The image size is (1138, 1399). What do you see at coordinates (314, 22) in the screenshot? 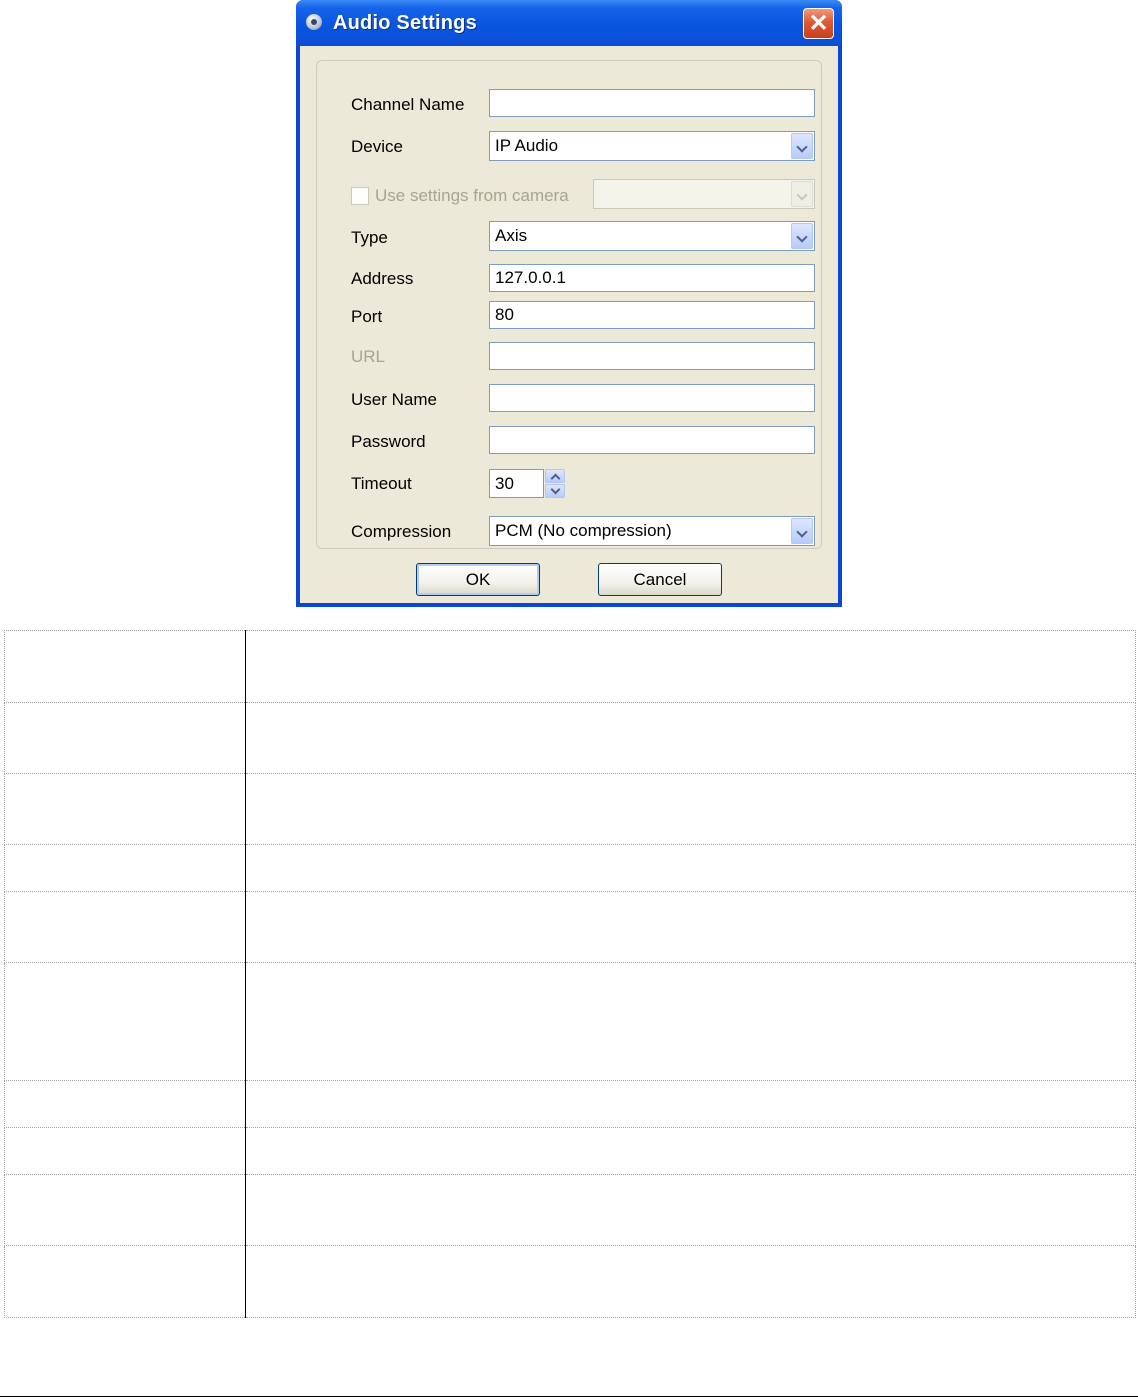
I see `app-icon` at bounding box center [314, 22].